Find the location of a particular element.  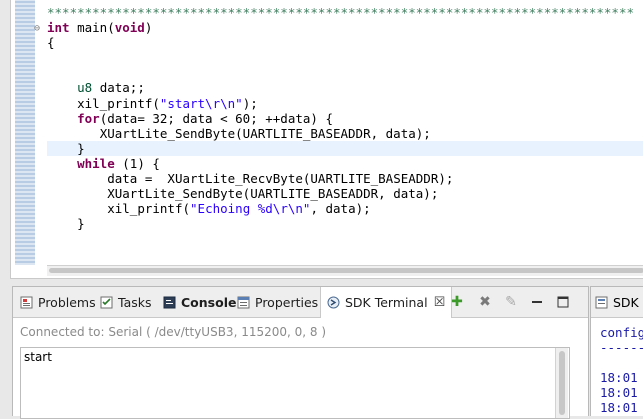

code-token: main( is located at coordinates (92, 28).